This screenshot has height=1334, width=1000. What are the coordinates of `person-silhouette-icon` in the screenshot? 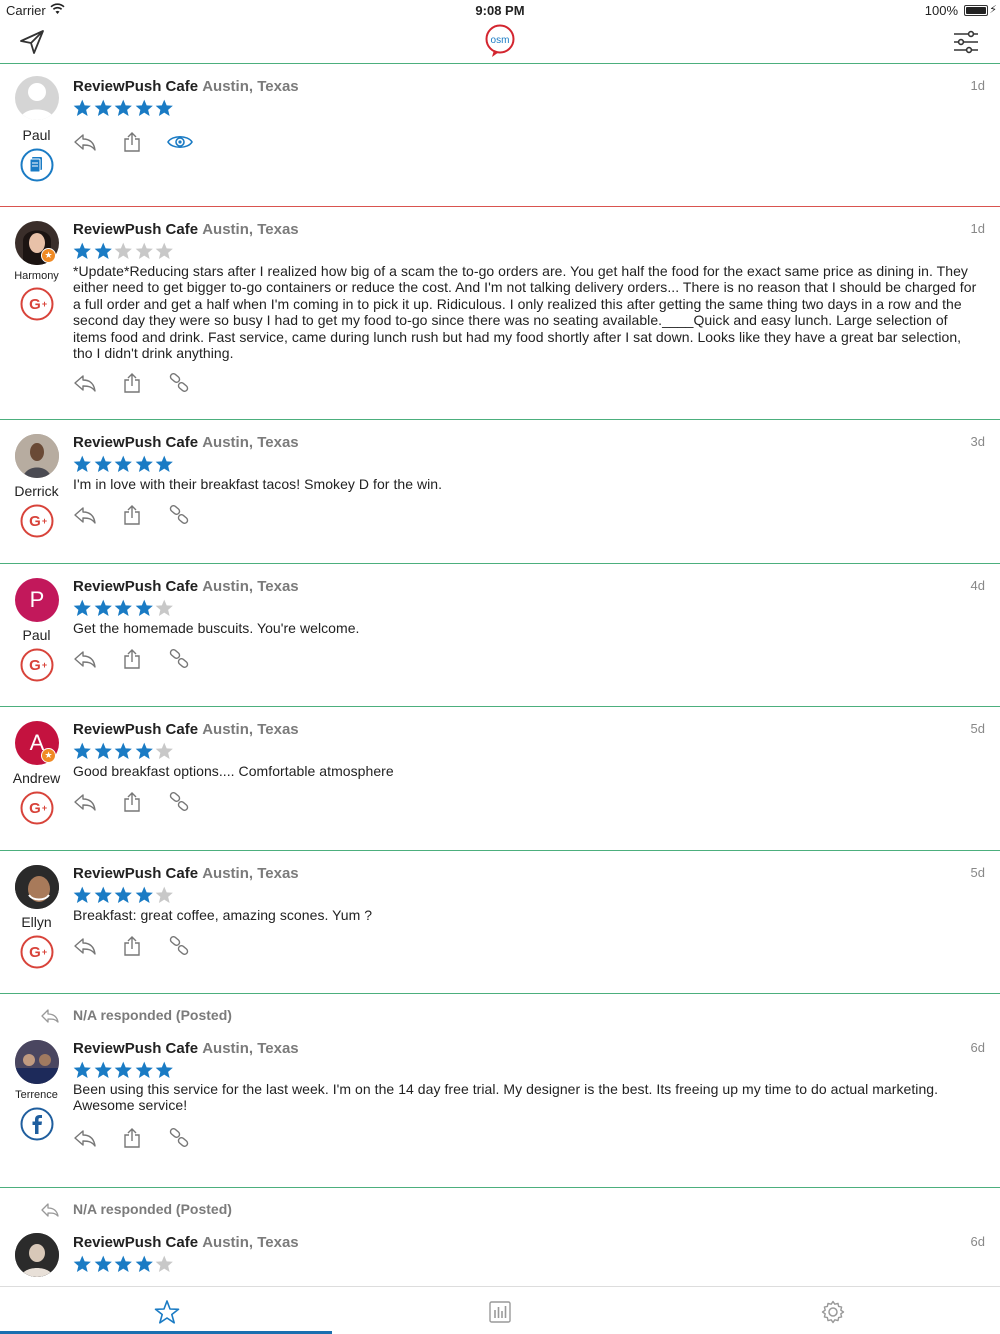 It's located at (37, 101).